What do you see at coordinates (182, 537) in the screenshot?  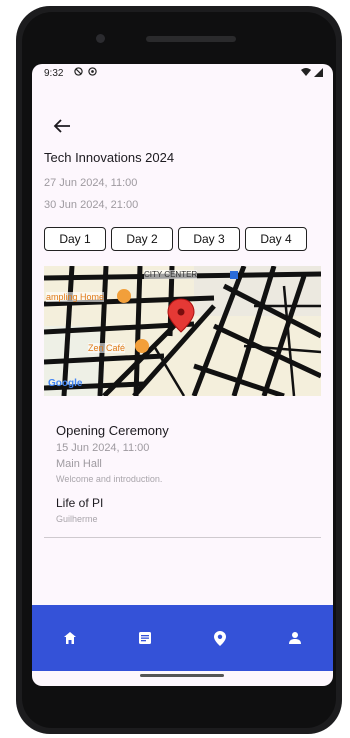 I see `divider` at bounding box center [182, 537].